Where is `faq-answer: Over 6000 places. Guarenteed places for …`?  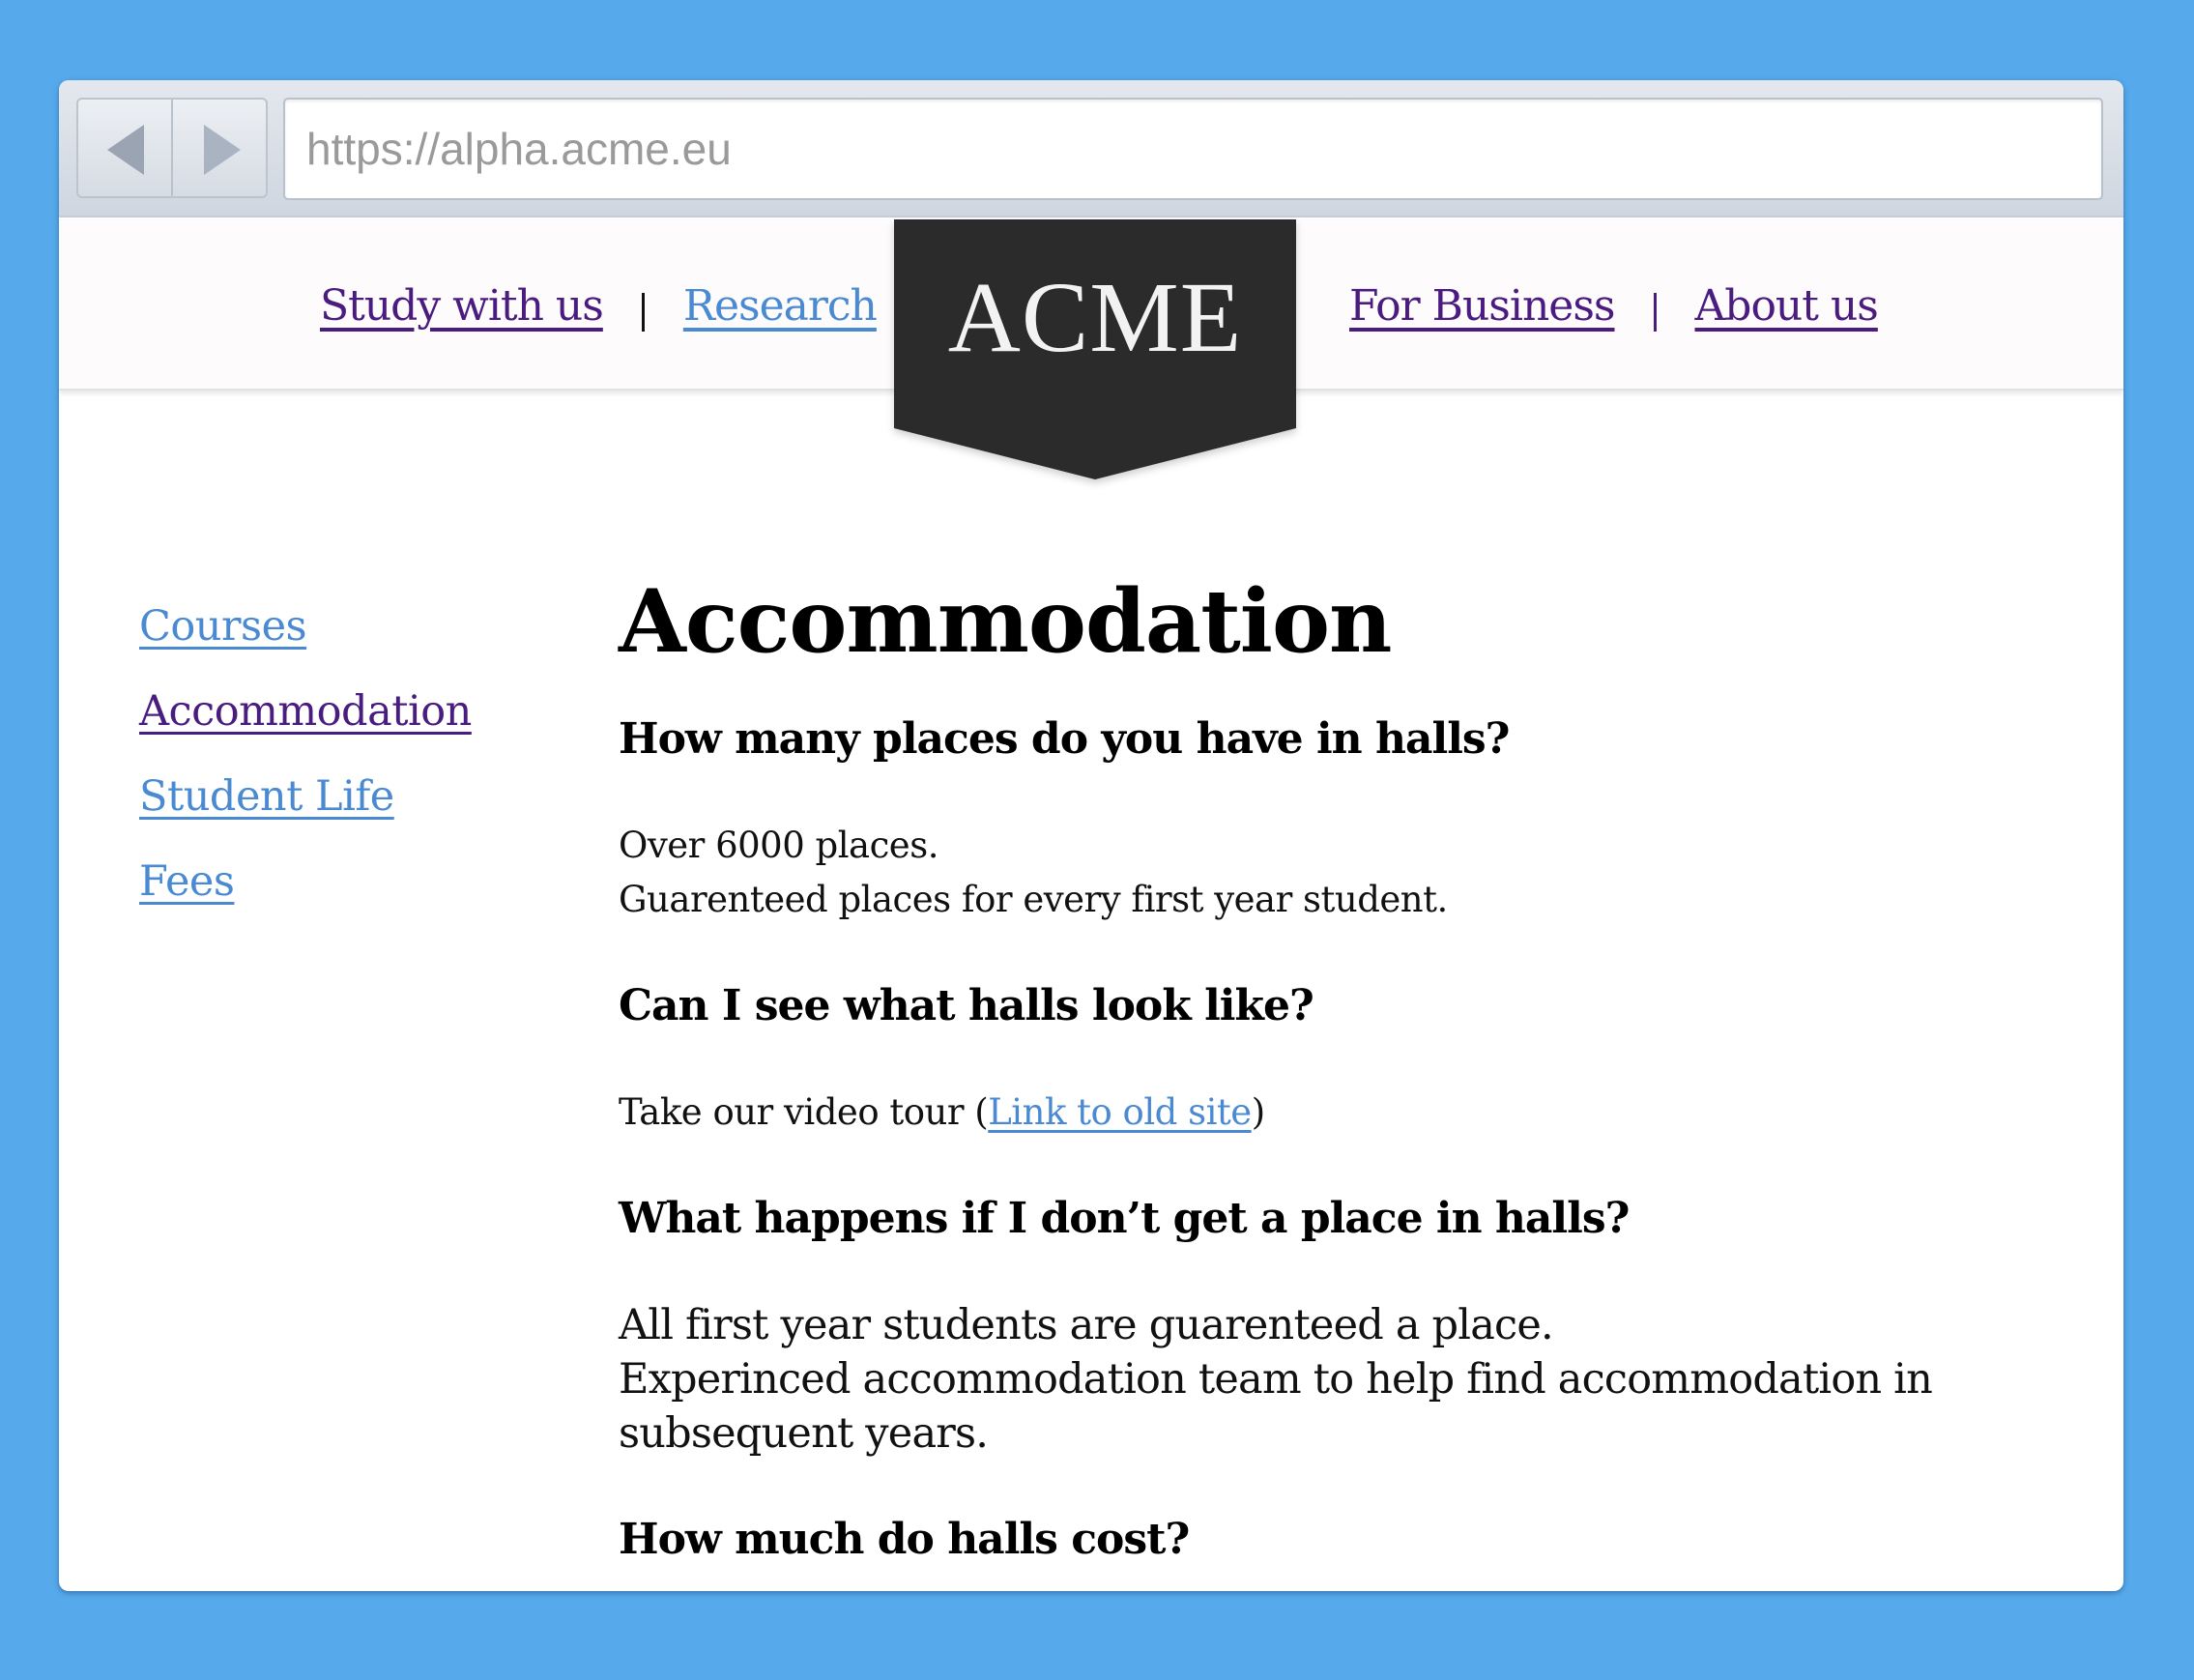 faq-answer: Over 6000 places. Guarenteed places for … is located at coordinates (1344, 873).